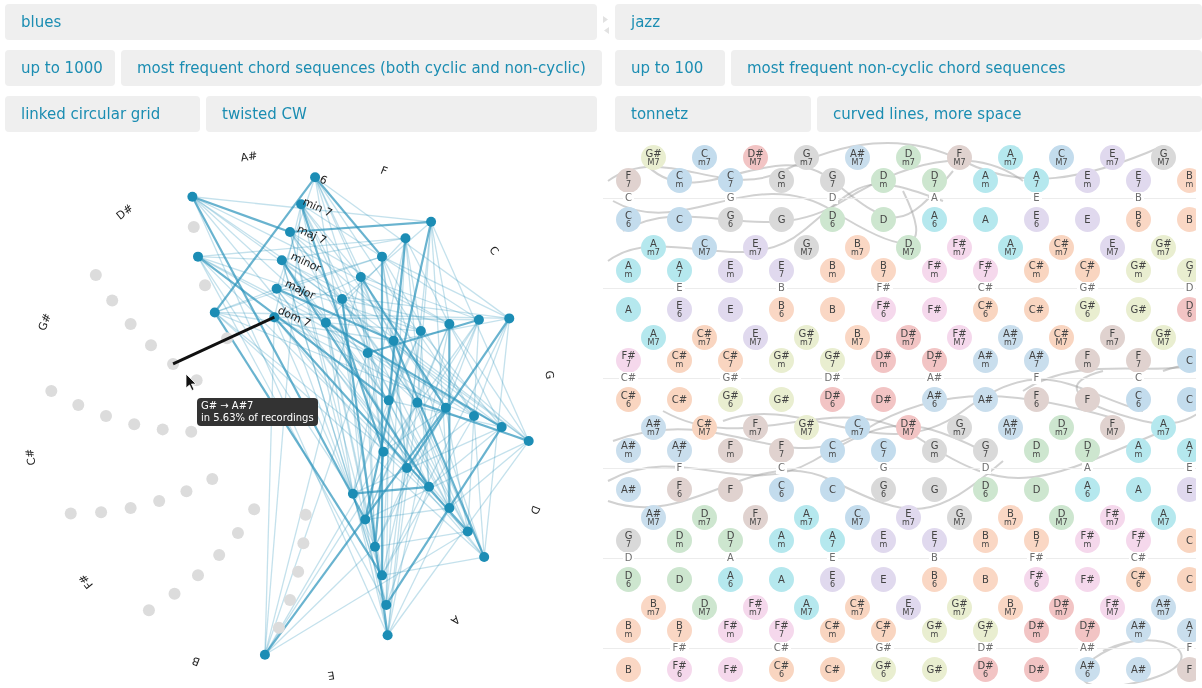 The image size is (1202, 688). What do you see at coordinates (781, 489) in the screenshot?
I see `chord-node: C 6` at bounding box center [781, 489].